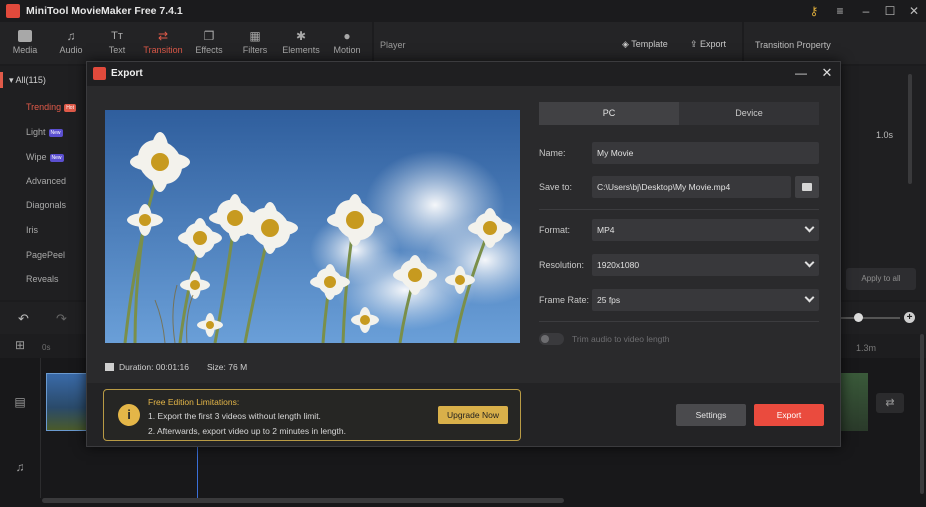  Describe the element at coordinates (45, 255) in the screenshot. I see `category-pagepeel: PagePeel` at that location.